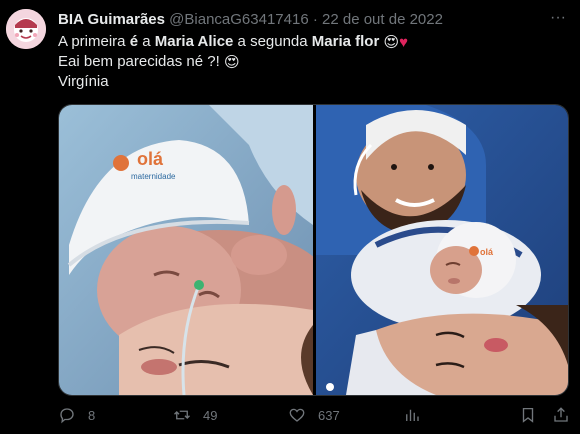 The height and width of the screenshot is (434, 580). What do you see at coordinates (146, 41) in the screenshot?
I see `text-segment: a` at bounding box center [146, 41].